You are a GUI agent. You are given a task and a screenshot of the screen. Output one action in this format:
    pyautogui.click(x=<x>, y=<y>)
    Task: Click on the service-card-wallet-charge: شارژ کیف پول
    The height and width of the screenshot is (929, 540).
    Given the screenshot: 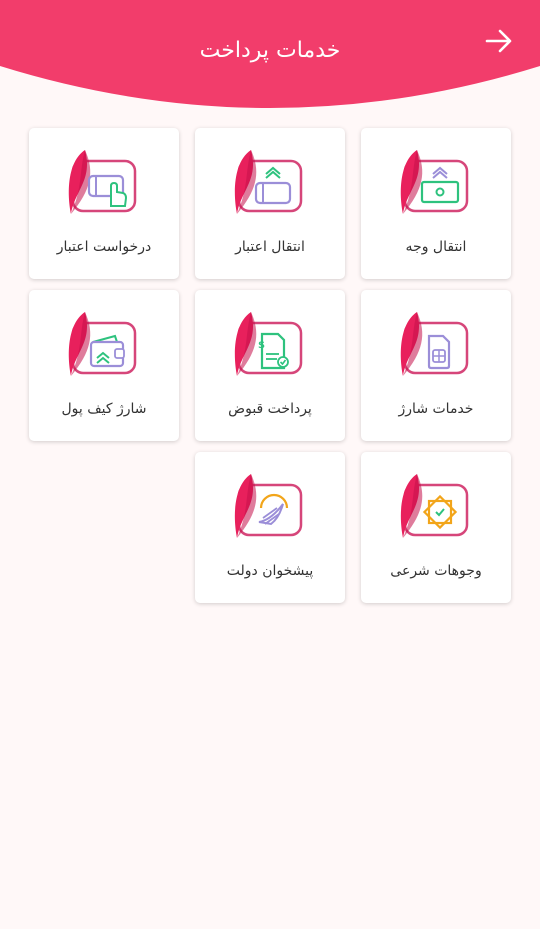 What is the action you would take?
    pyautogui.click(x=104, y=365)
    